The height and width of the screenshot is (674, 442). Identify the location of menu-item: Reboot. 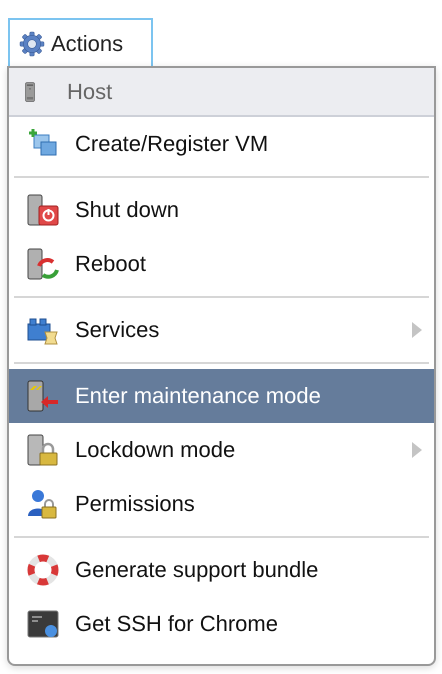
(221, 264).